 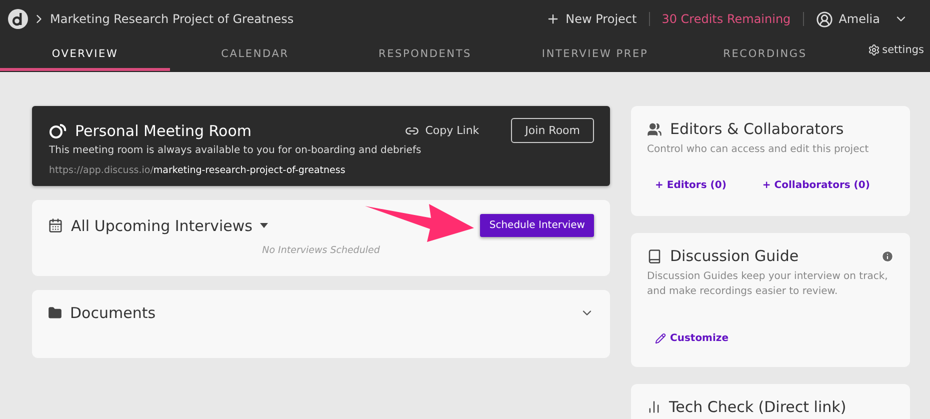 What do you see at coordinates (255, 54) in the screenshot?
I see `nav-tab: CALENDAR` at bounding box center [255, 54].